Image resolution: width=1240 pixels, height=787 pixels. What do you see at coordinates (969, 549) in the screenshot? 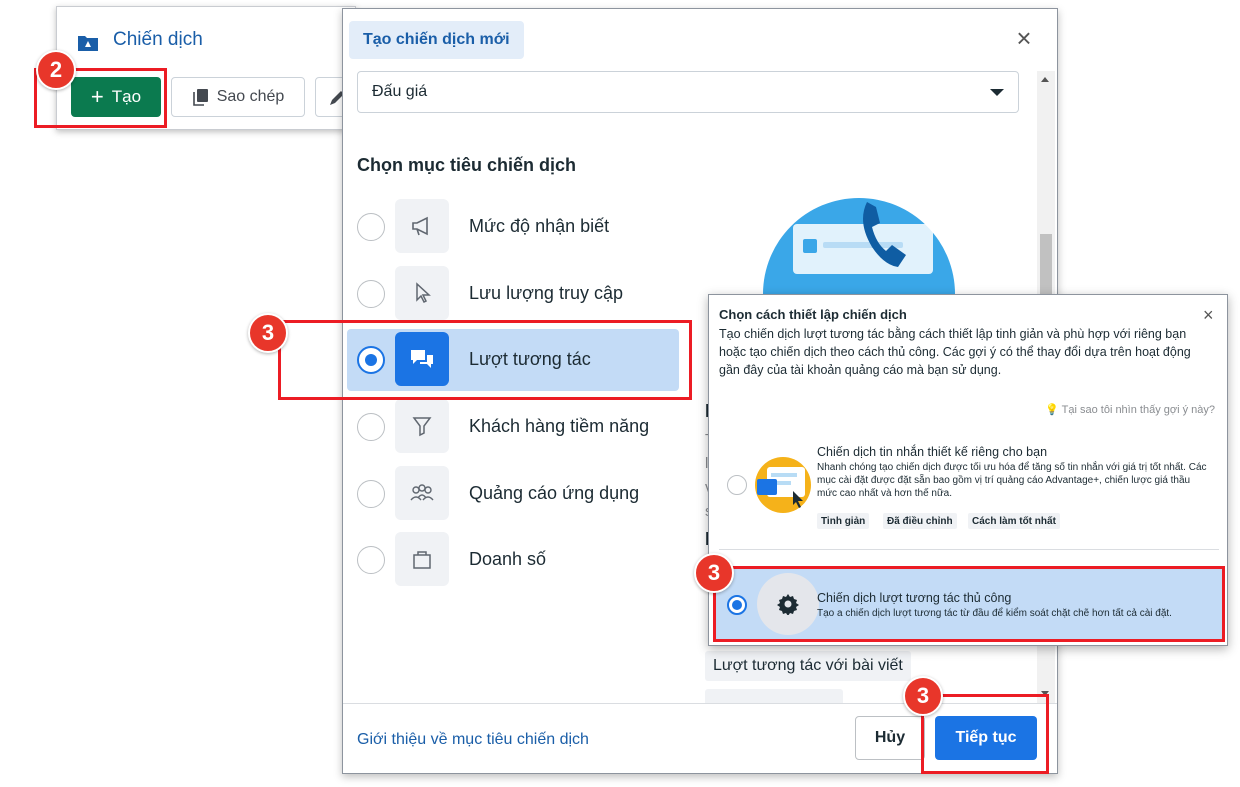
I see `popover-divider` at bounding box center [969, 549].